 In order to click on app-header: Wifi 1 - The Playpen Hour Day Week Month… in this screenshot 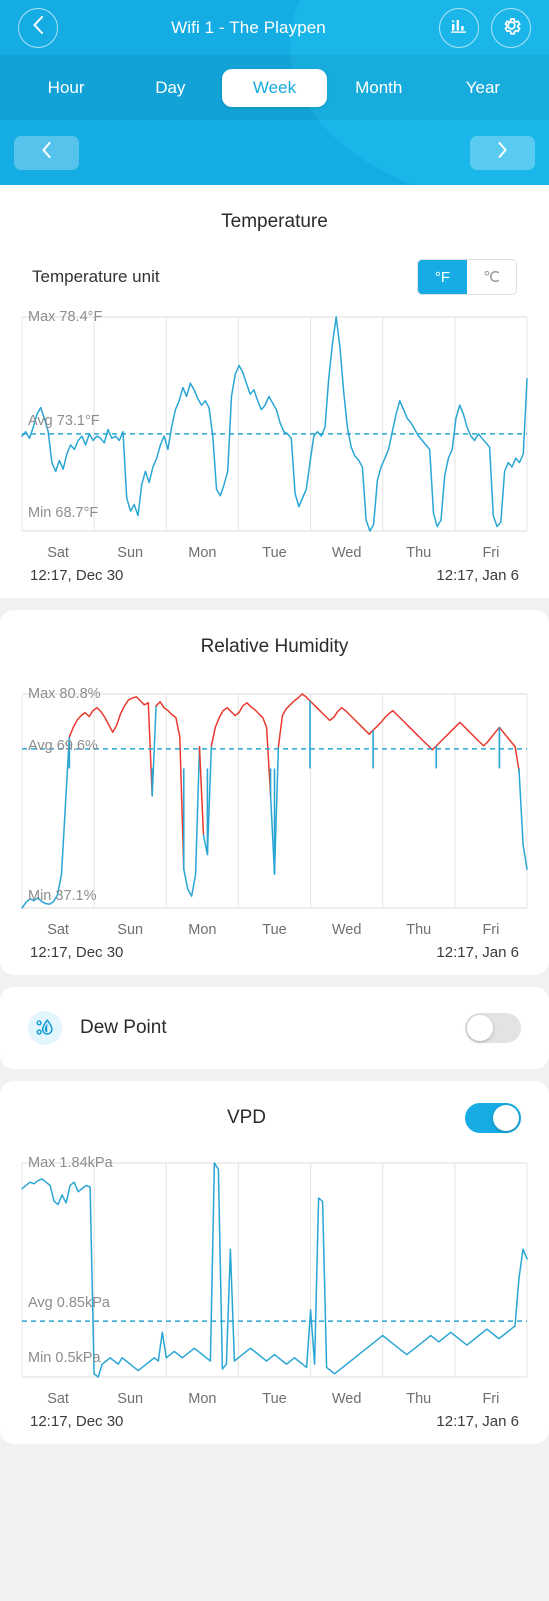, I will do `click(274, 92)`.